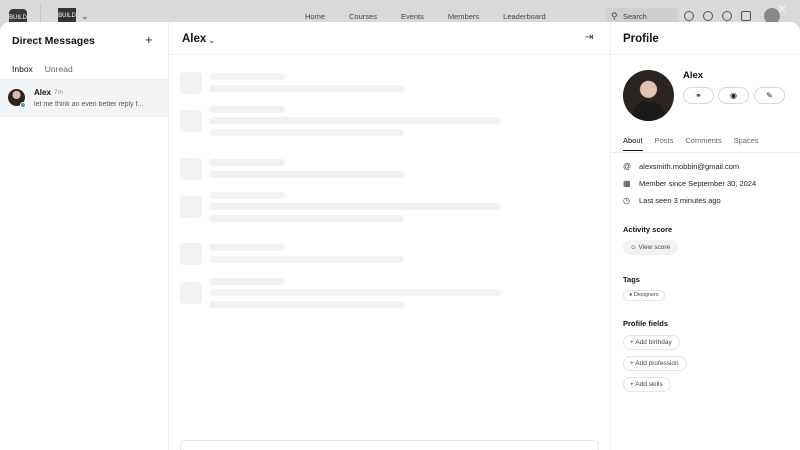 This screenshot has height=450, width=800. I want to click on email-row: @ alexsmith.mobbin@gmail.com, so click(681, 166).